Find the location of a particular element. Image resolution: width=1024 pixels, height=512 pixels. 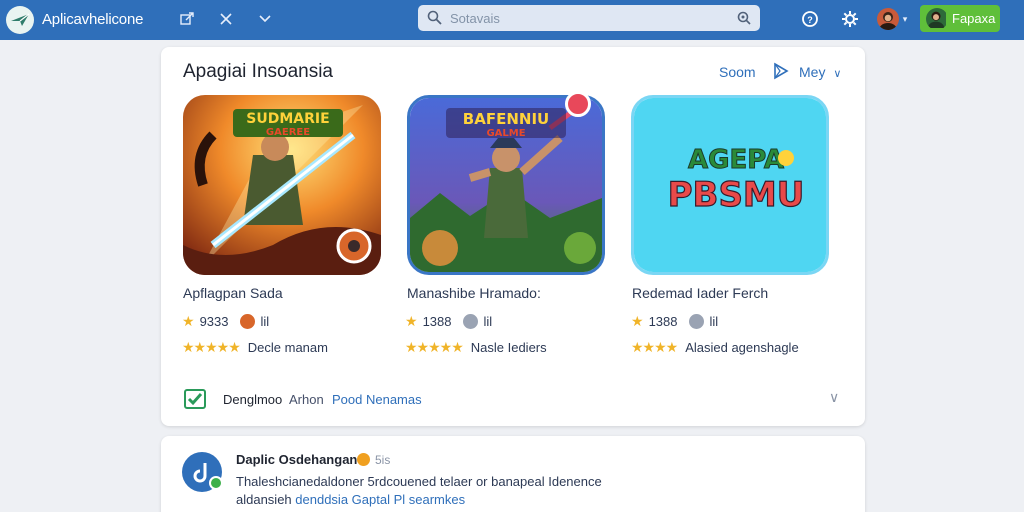

tile-2-art-title: BAFENNIU is located at coordinates (506, 119).